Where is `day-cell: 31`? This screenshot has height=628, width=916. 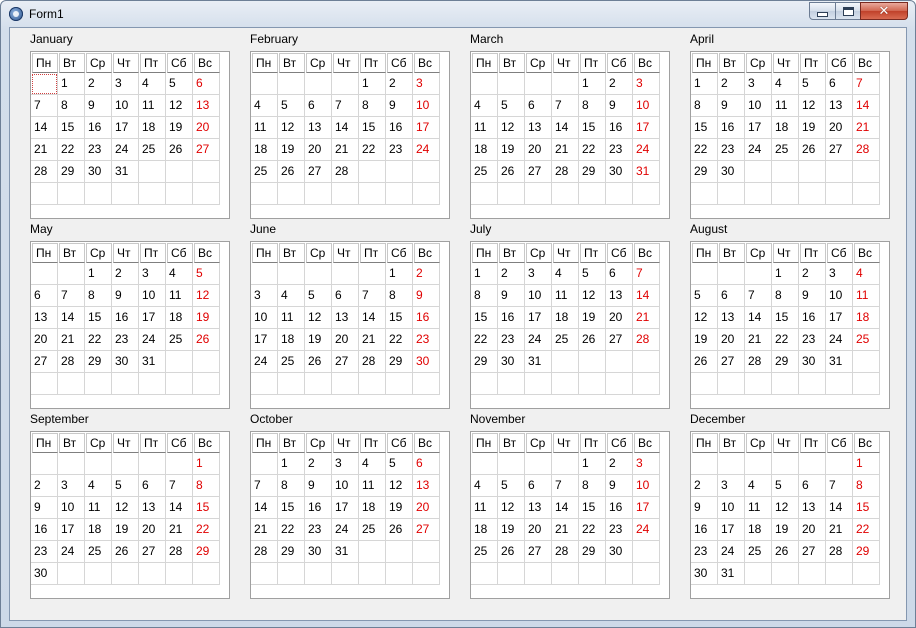
day-cell: 31 is located at coordinates (125, 172).